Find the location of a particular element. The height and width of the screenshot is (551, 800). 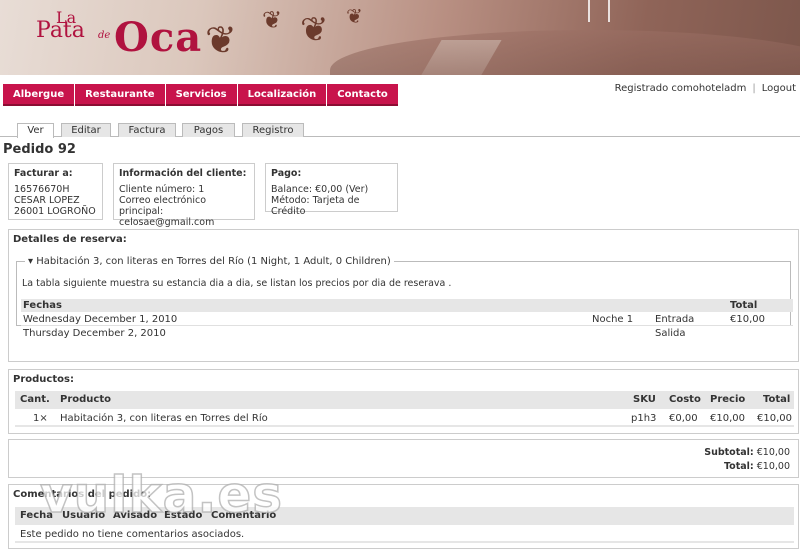

col-qty: Cant. is located at coordinates (35, 399).